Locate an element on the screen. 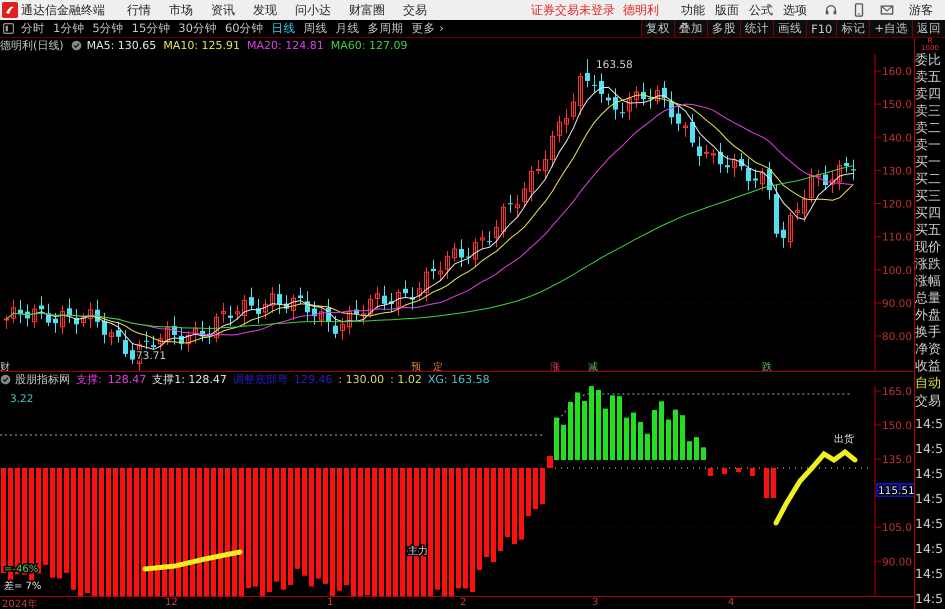 The width and height of the screenshot is (945, 609). period-tab: 日线 is located at coordinates (284, 28).